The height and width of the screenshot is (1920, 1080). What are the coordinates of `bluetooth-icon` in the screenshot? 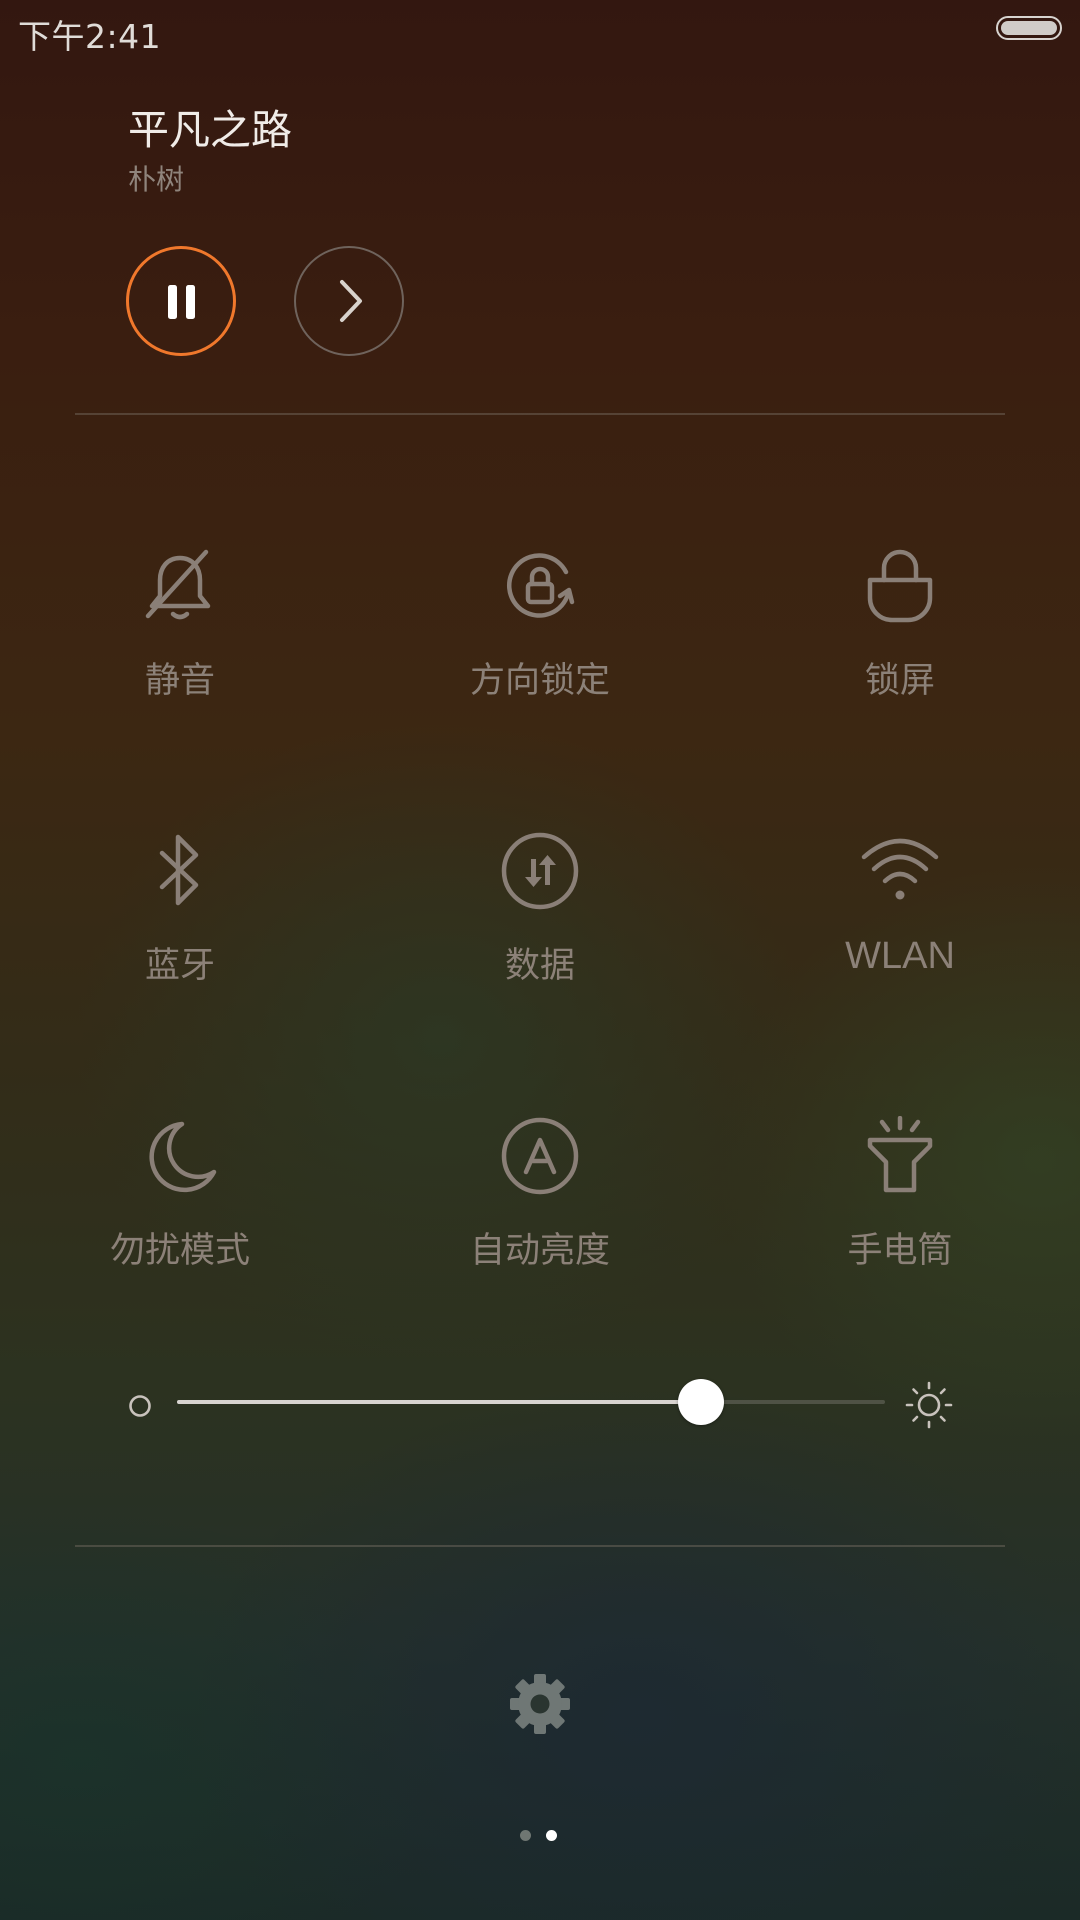 It's located at (179, 870).